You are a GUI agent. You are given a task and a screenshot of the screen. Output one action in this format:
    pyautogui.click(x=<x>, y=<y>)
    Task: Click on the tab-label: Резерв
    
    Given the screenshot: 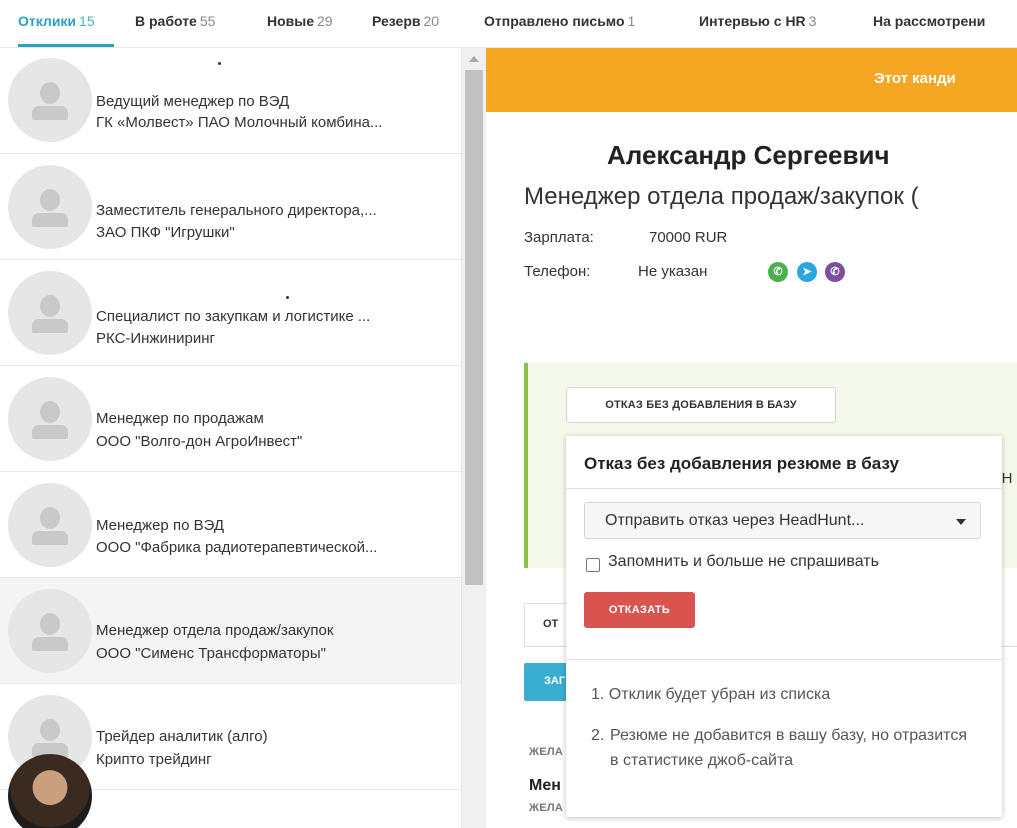 What is the action you would take?
    pyautogui.click(x=396, y=21)
    